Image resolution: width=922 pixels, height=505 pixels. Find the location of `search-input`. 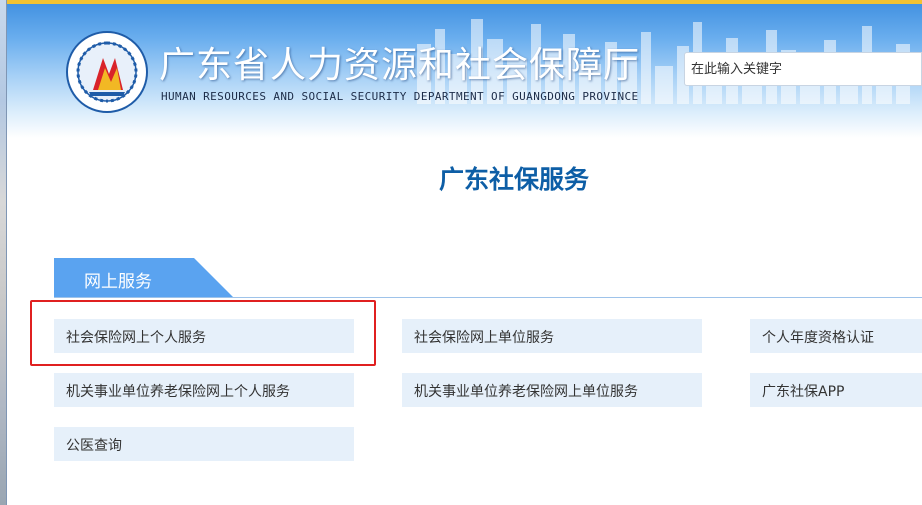

search-input is located at coordinates (803, 69).